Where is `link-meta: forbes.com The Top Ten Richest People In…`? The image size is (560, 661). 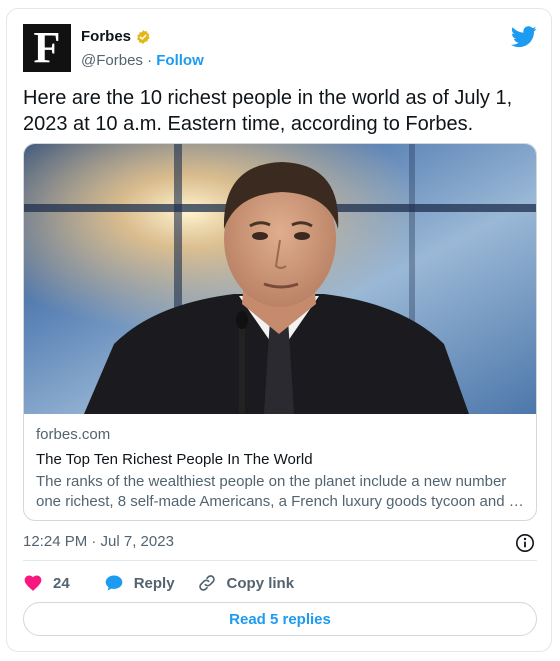 link-meta: forbes.com The Top Ten Richest People In… is located at coordinates (282, 469).